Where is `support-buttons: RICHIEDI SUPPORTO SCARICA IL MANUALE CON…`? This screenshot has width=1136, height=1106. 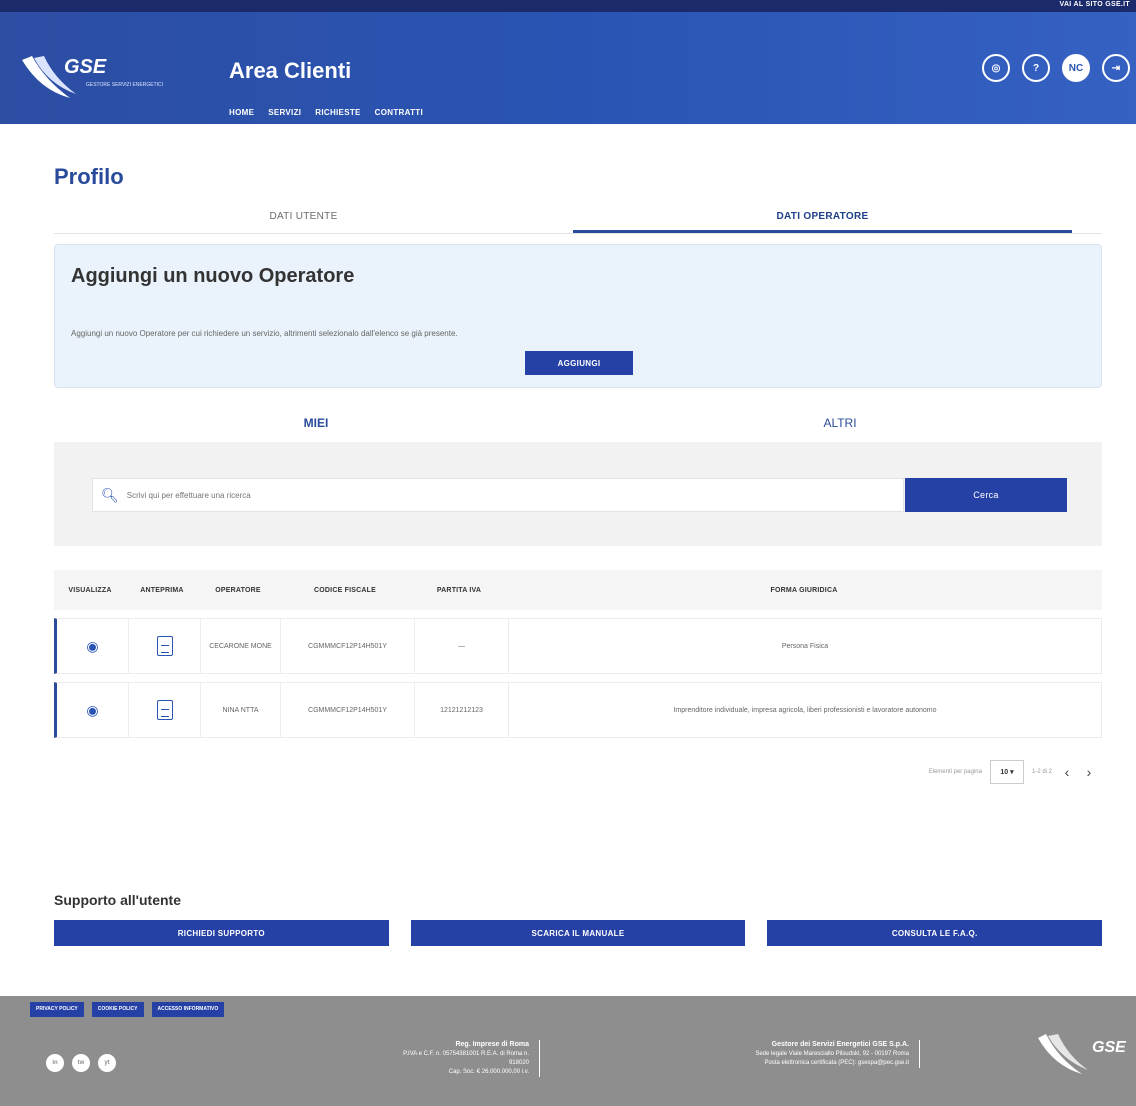
support-buttons: RICHIEDI SUPPORTO SCARICA IL MANUALE CON… is located at coordinates (578, 933).